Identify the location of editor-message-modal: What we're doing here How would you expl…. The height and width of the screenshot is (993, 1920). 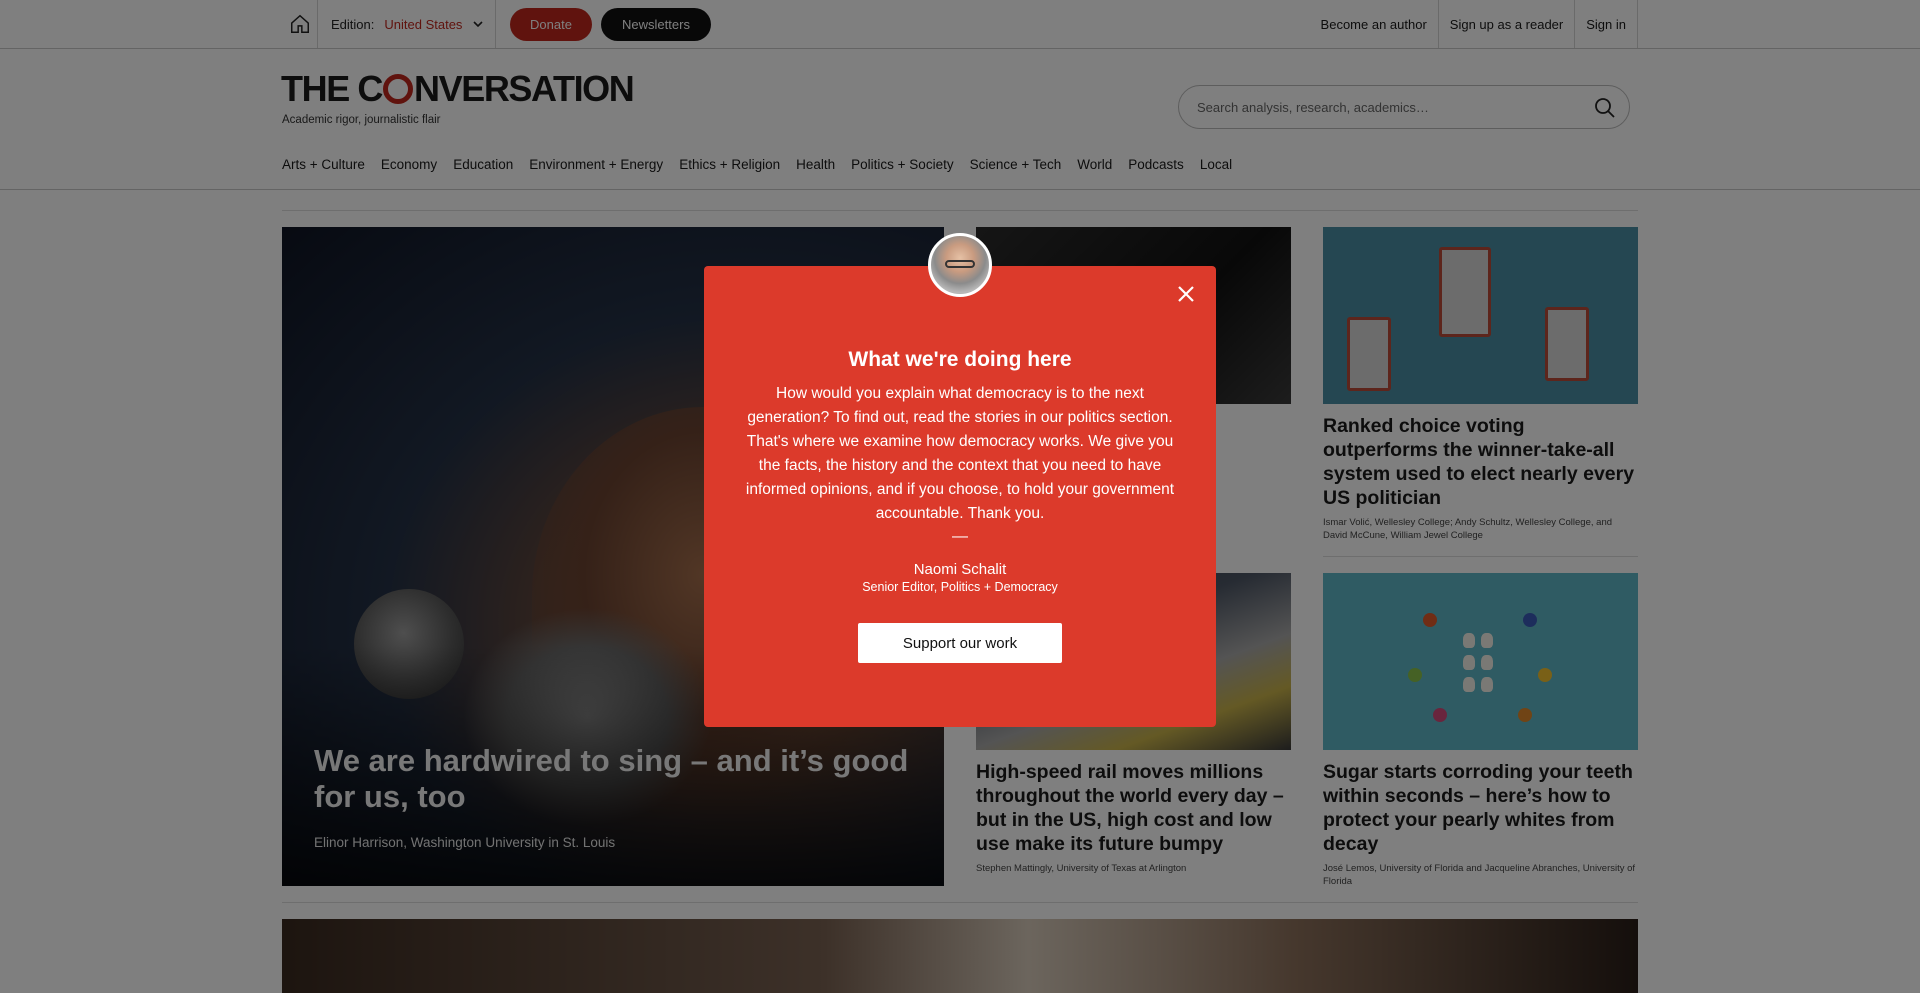
(960, 496).